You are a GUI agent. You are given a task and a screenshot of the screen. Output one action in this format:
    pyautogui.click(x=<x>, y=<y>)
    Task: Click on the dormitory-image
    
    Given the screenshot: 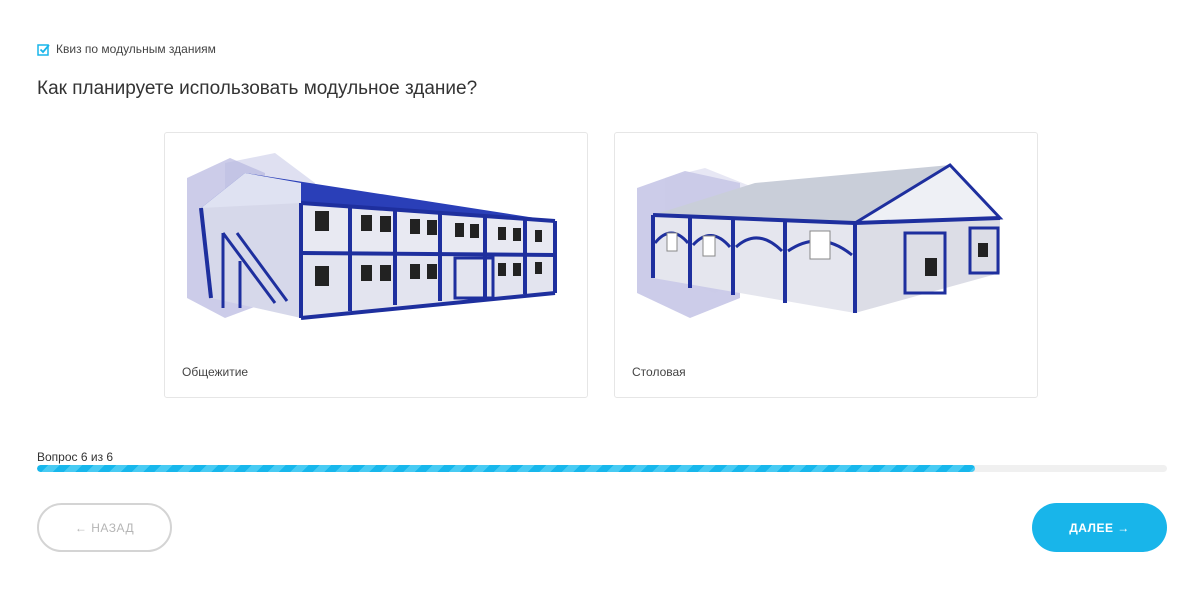 What is the action you would take?
    pyautogui.click(x=372, y=236)
    